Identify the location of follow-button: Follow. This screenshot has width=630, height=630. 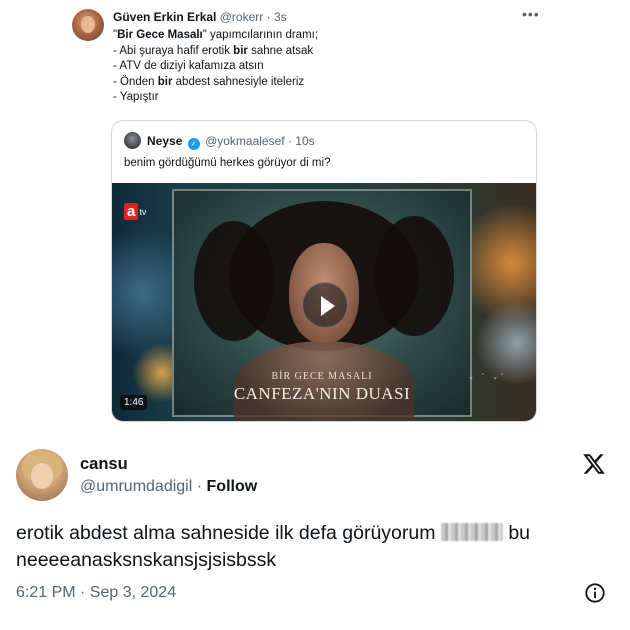
(232, 486).